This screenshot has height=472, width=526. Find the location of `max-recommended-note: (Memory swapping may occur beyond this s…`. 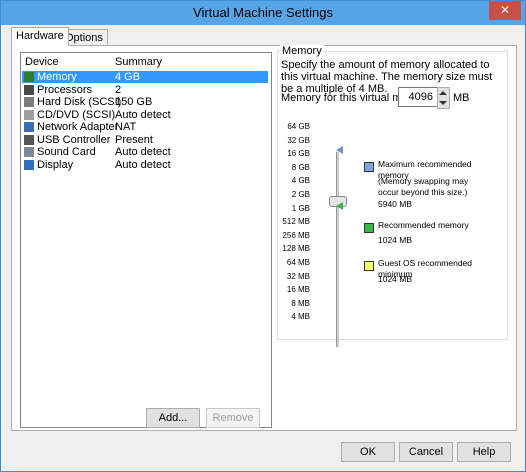

max-recommended-note: (Memory swapping may occur beyond this s… is located at coordinates (423, 186).